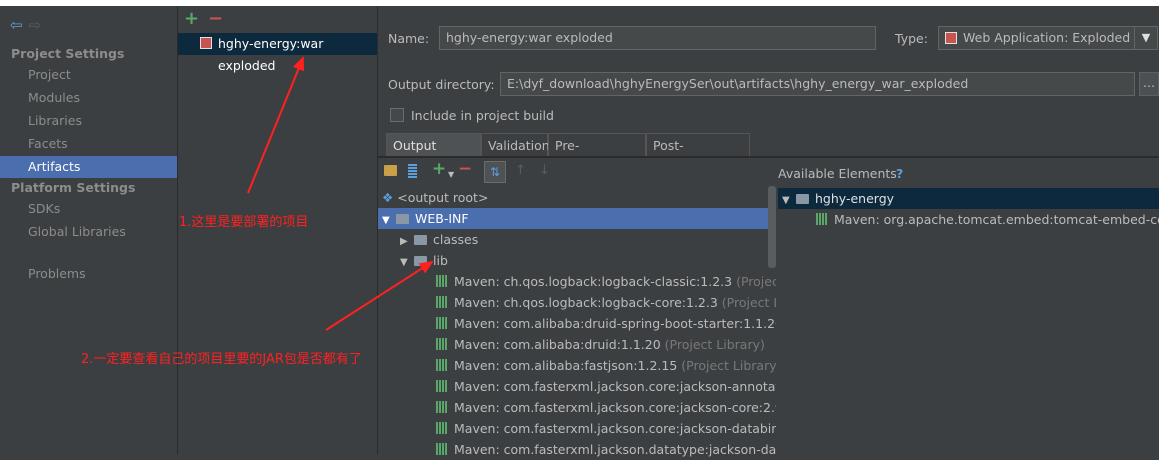 This screenshot has width=1159, height=460. Describe the element at coordinates (244, 222) in the screenshot. I see `annotation-note-1: 1.这里是要部署的项目` at that location.